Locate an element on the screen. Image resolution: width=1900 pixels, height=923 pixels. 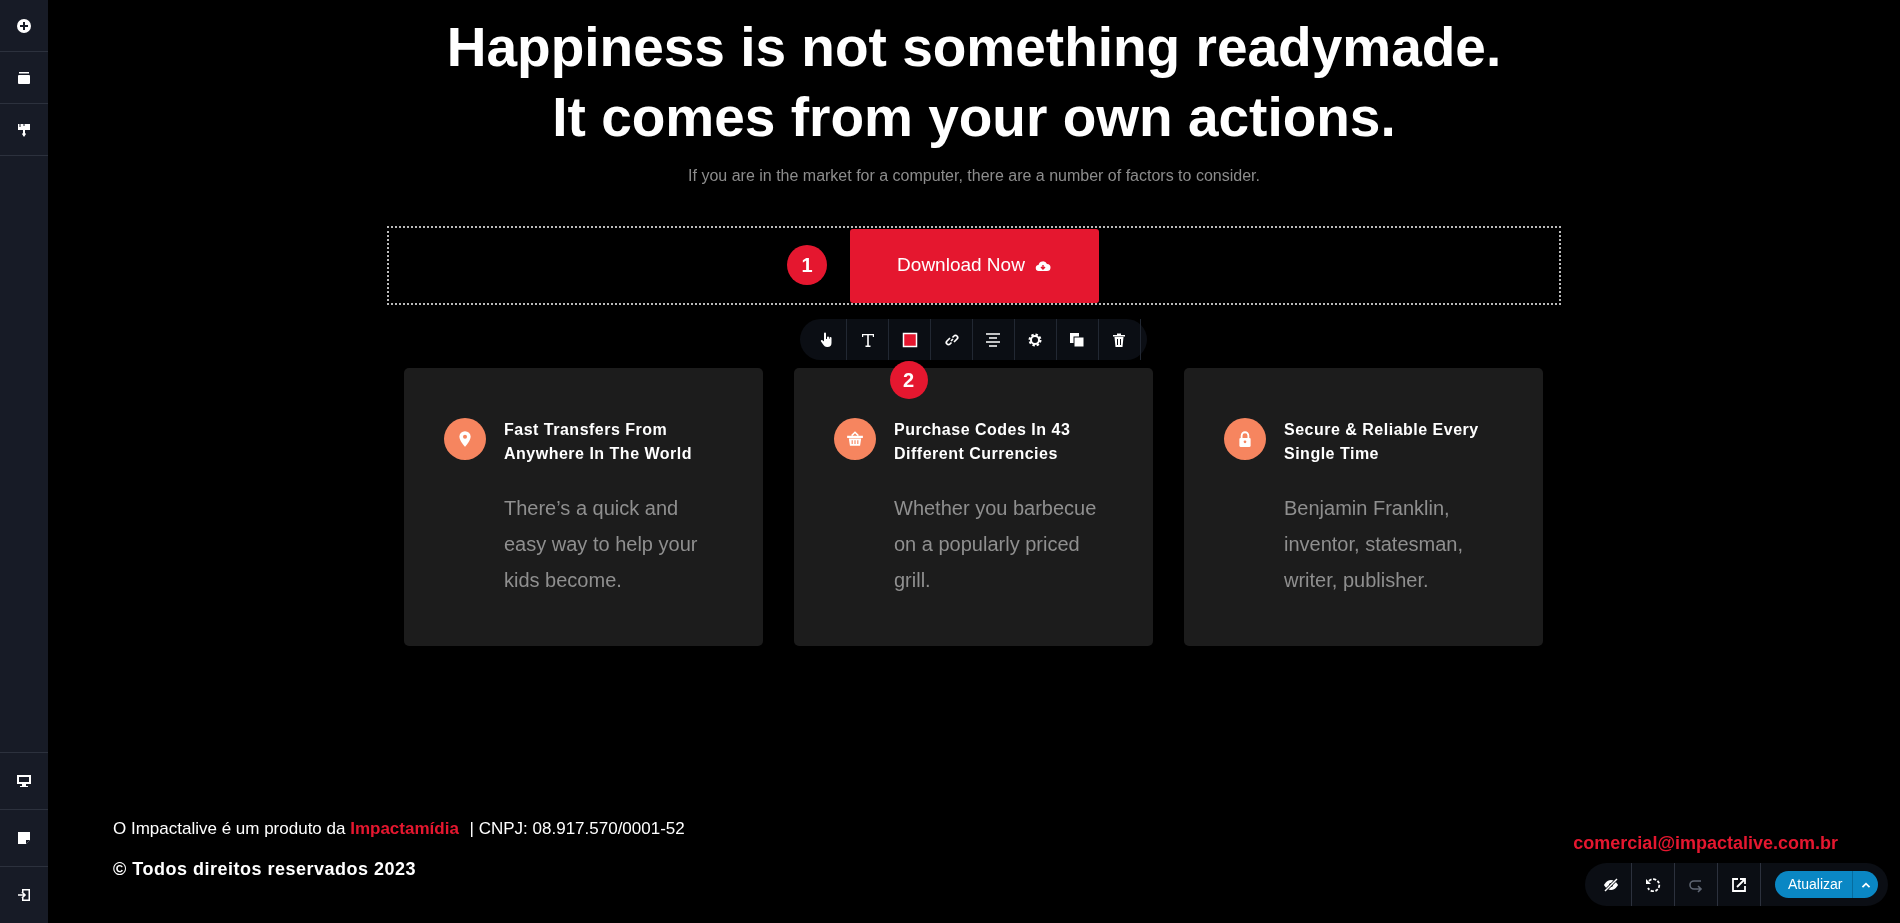
monitor-icon is located at coordinates (24, 781).